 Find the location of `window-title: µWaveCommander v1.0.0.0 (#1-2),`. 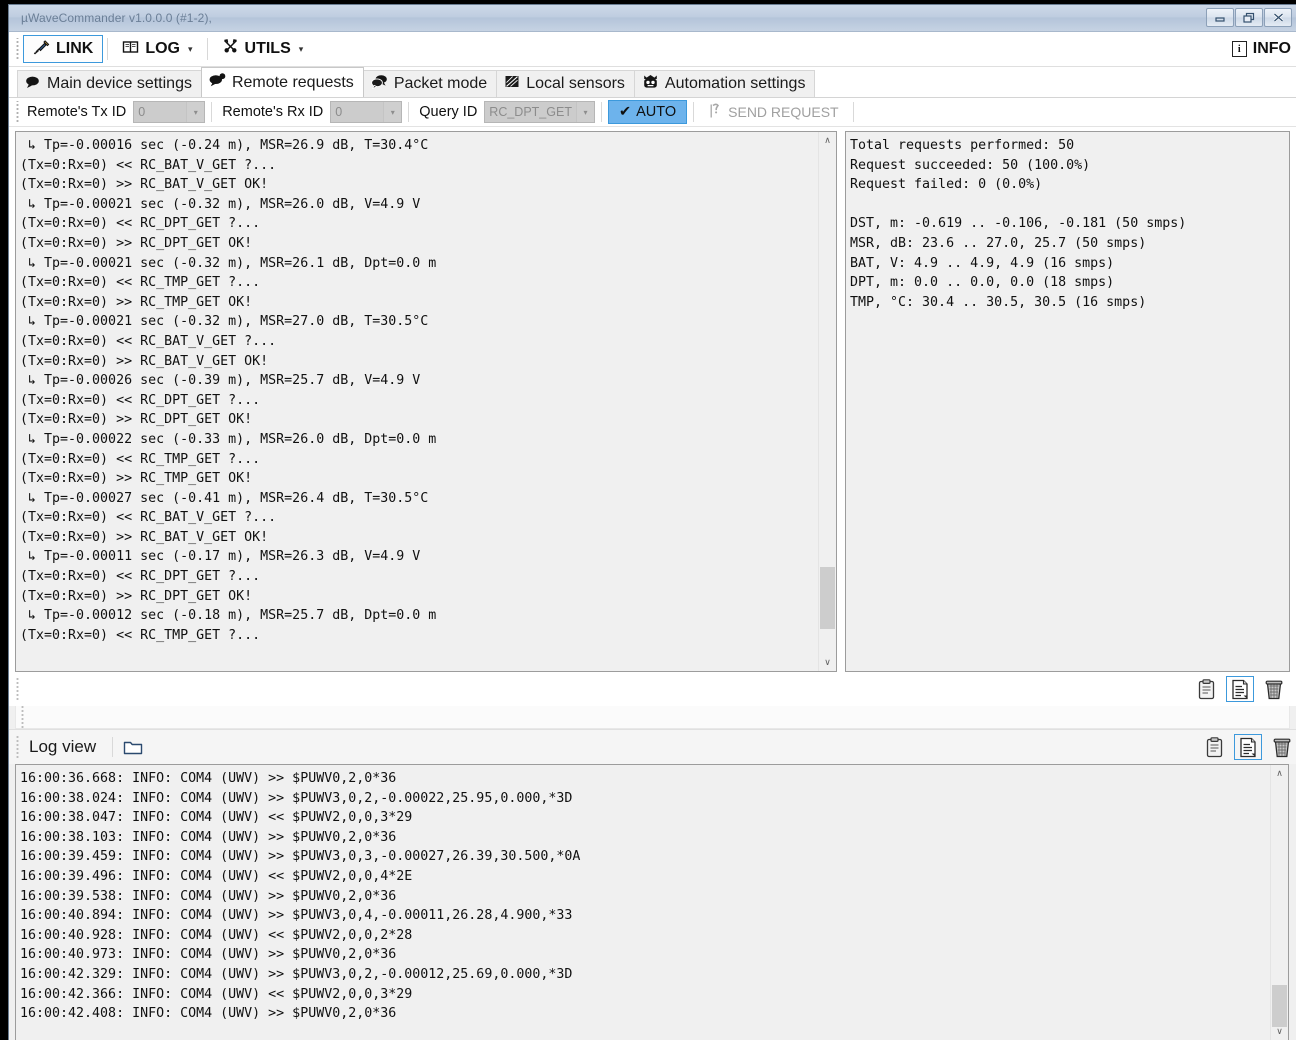

window-title: µWaveCommander v1.0.0.0 (#1-2), is located at coordinates (116, 18).